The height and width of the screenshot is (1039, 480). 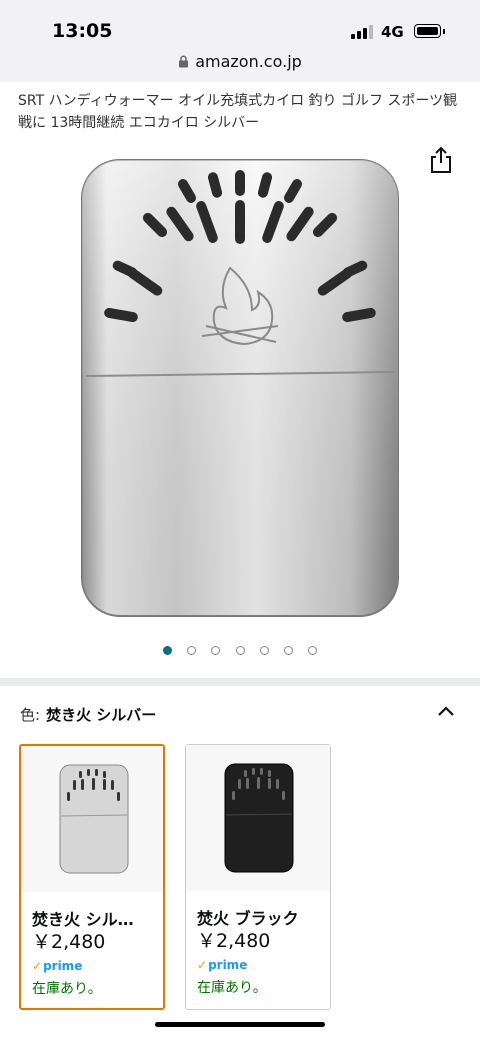 I want to click on lock-icon, so click(x=183, y=62).